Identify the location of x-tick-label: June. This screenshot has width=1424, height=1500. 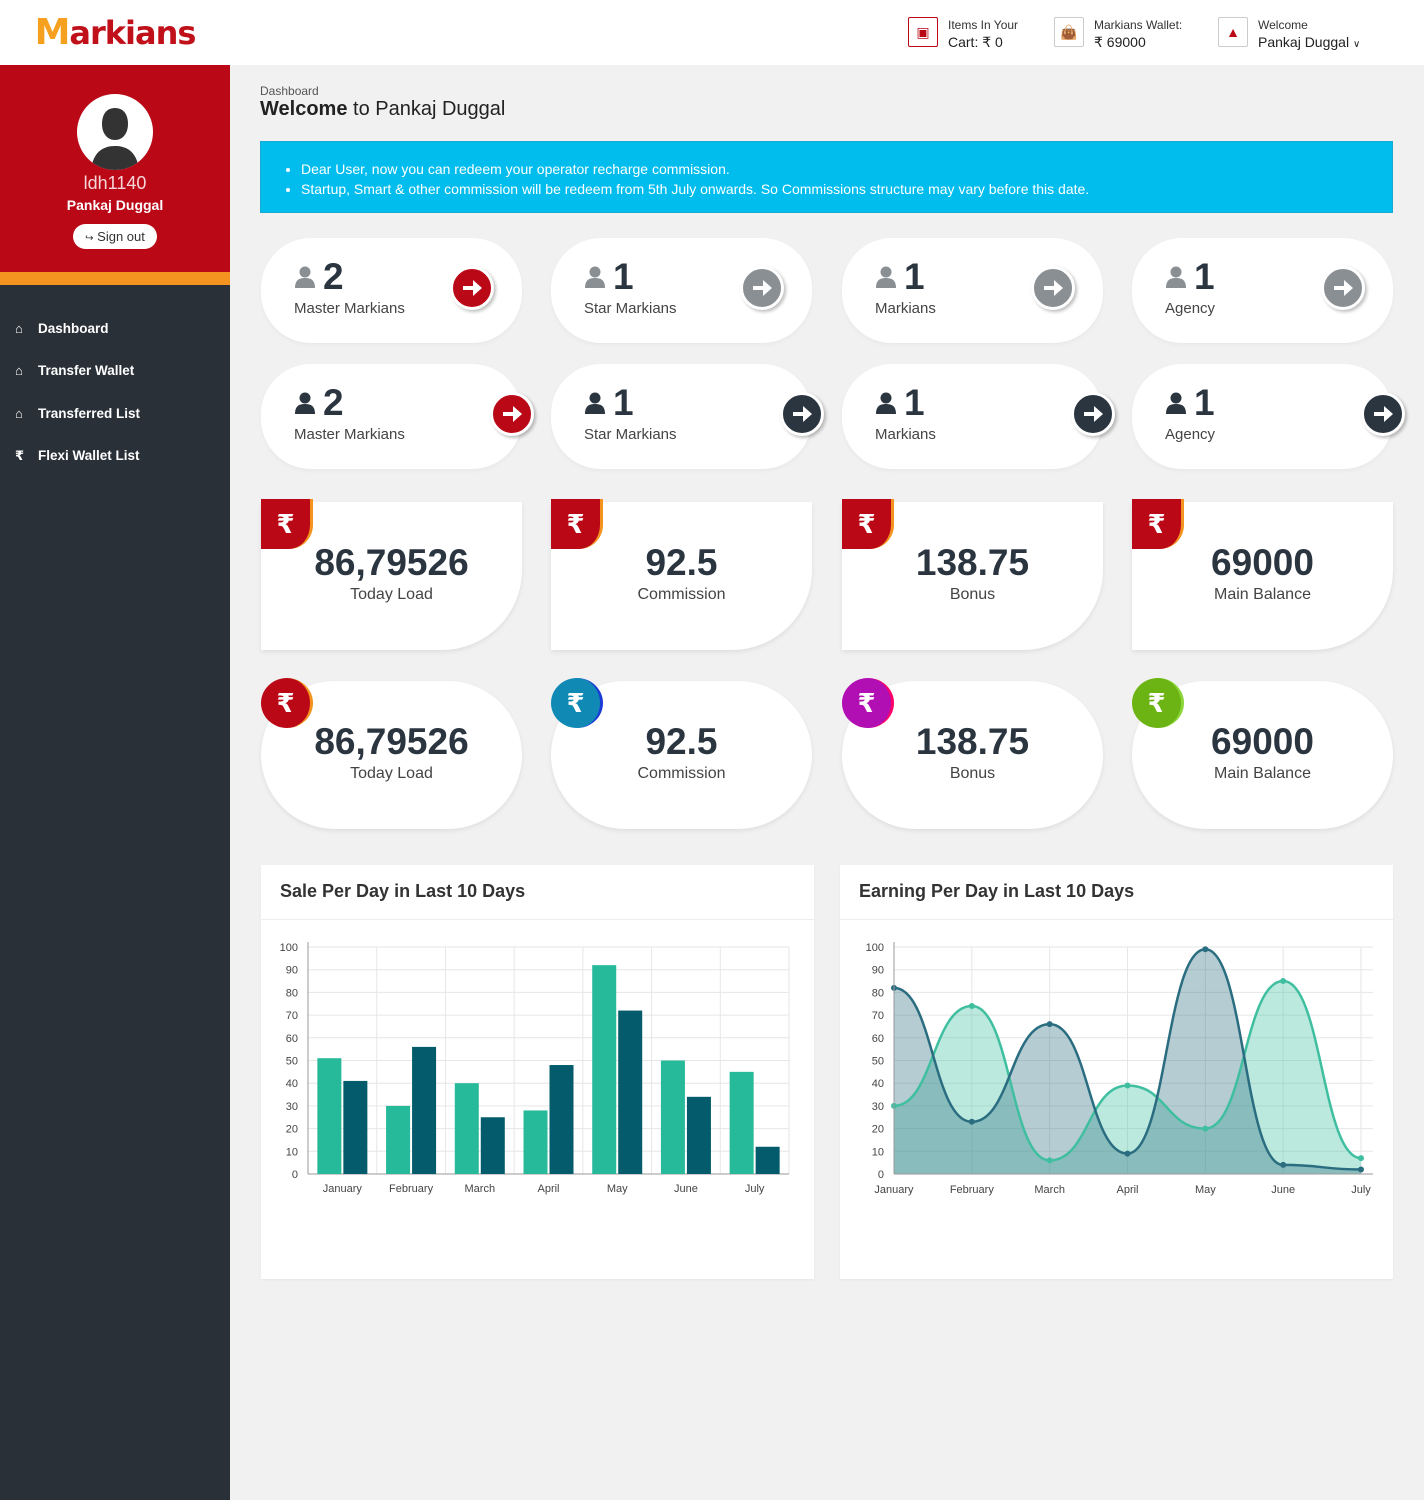
(686, 1189).